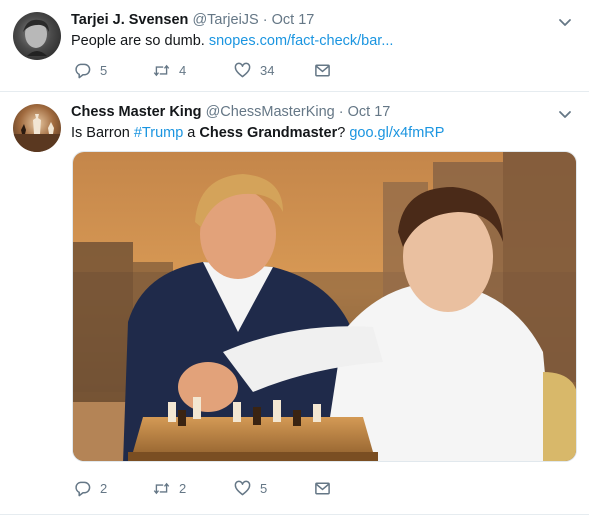 This screenshot has height=515, width=589. Describe the element at coordinates (183, 488) in the screenshot. I see `retweet-count: 2` at that location.